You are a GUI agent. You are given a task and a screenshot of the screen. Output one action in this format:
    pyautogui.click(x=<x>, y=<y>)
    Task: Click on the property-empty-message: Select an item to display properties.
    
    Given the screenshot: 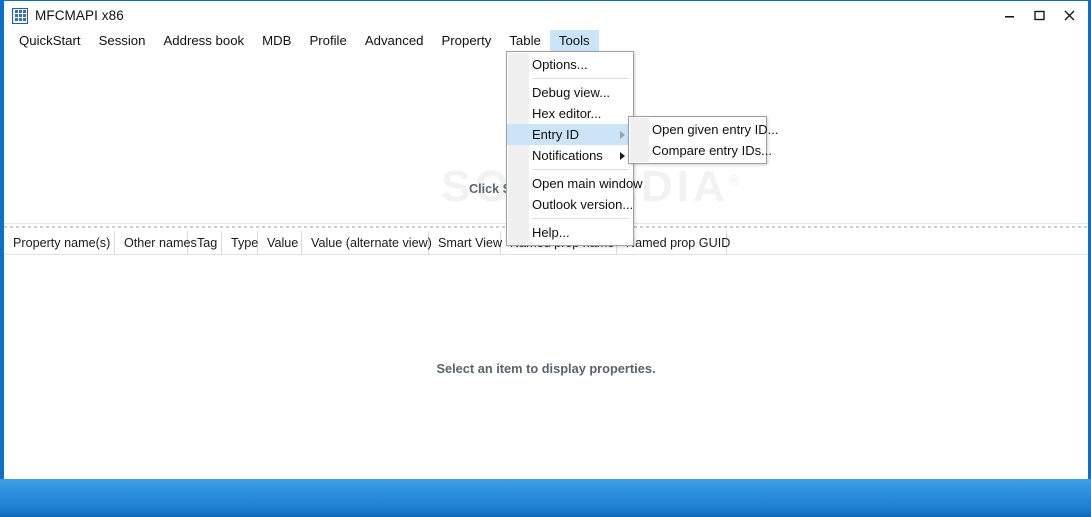 What is the action you would take?
    pyautogui.click(x=546, y=368)
    